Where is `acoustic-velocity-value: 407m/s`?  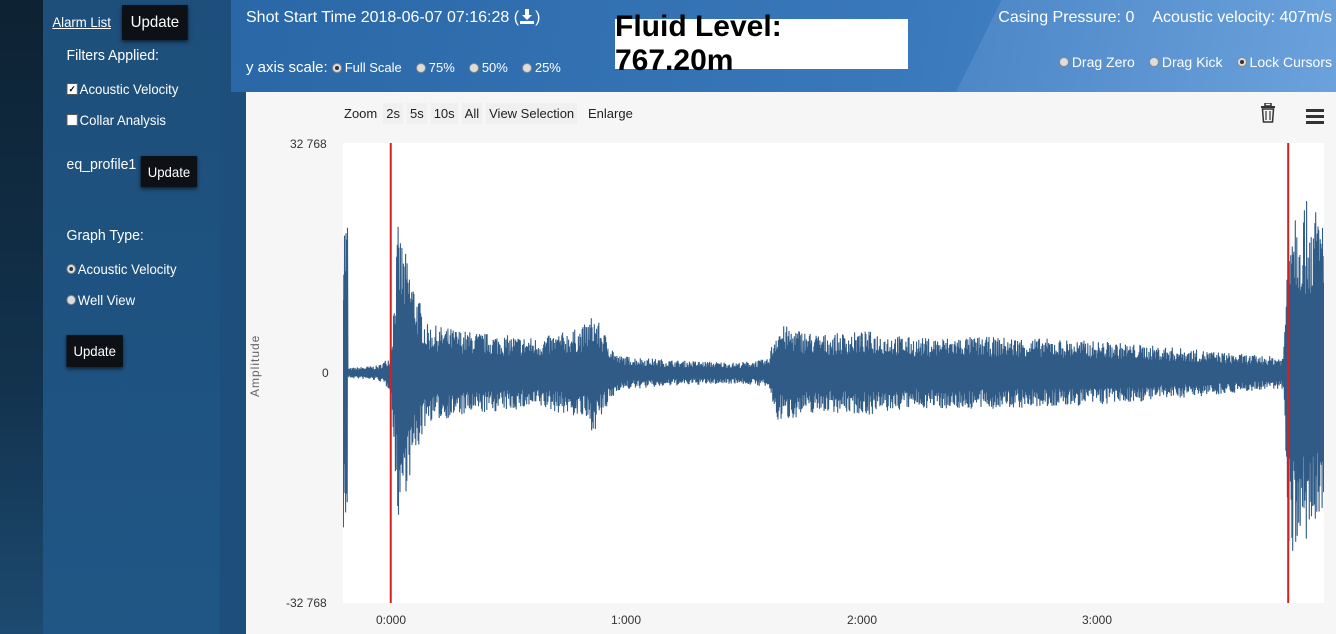
acoustic-velocity-value: 407m/s is located at coordinates (1305, 17).